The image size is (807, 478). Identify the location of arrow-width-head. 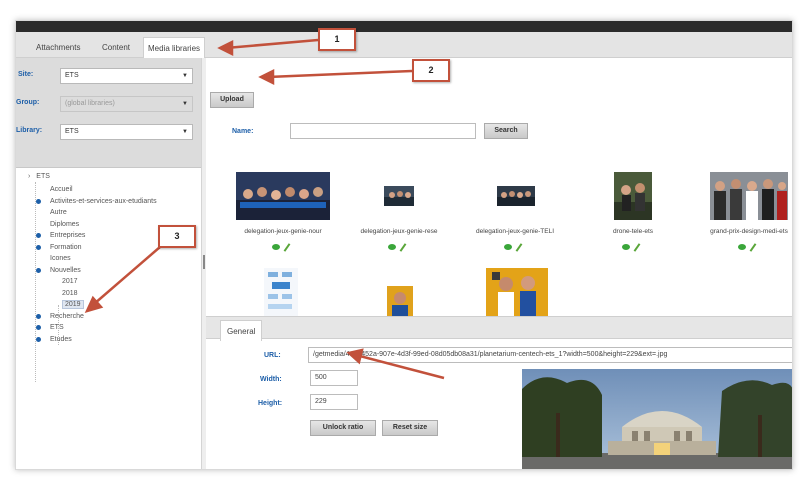
(355, 356).